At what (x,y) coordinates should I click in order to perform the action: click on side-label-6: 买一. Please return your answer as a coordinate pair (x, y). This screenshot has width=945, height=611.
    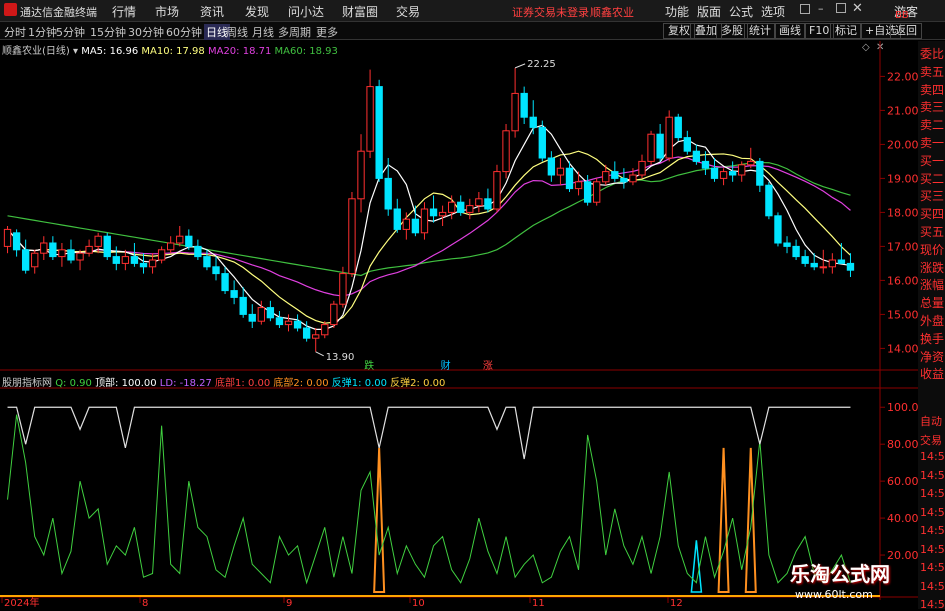
    Looking at the image, I should click on (932, 160).